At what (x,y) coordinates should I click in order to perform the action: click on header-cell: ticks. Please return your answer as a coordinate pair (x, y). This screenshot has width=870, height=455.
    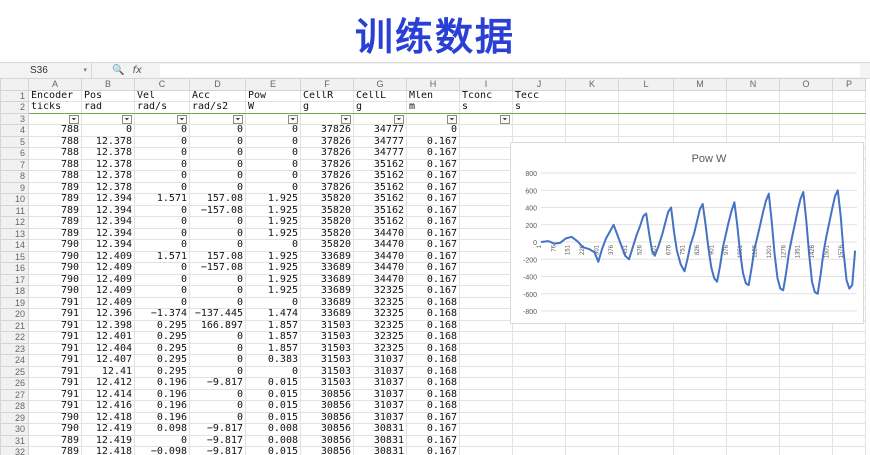
    Looking at the image, I should click on (55, 107).